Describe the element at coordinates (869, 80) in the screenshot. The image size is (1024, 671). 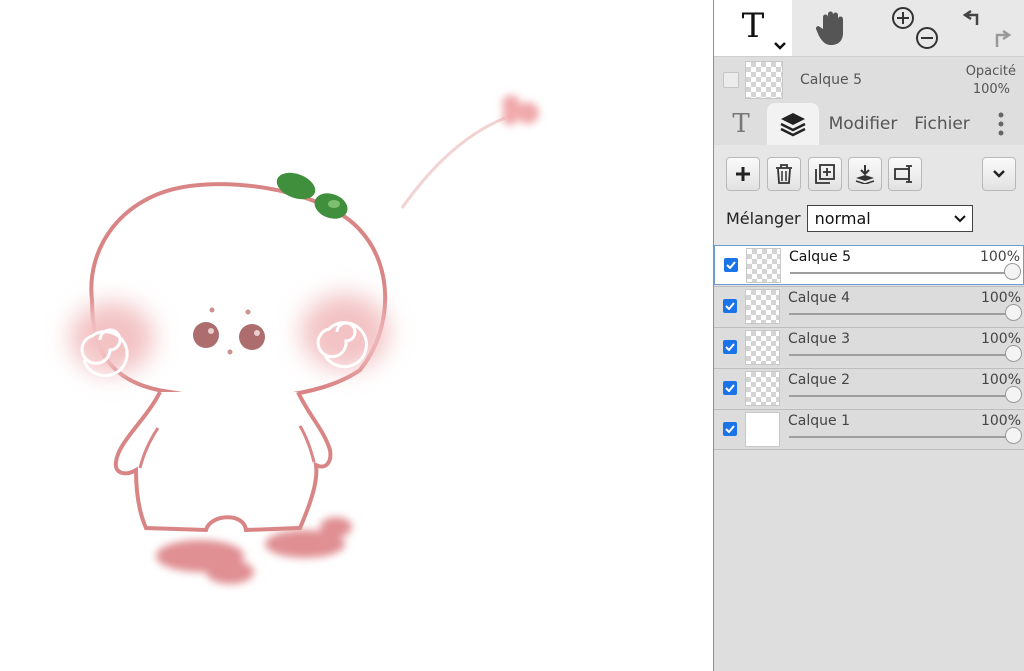
I see `current-layer-header: Calque 5 Opacité 100%` at that location.